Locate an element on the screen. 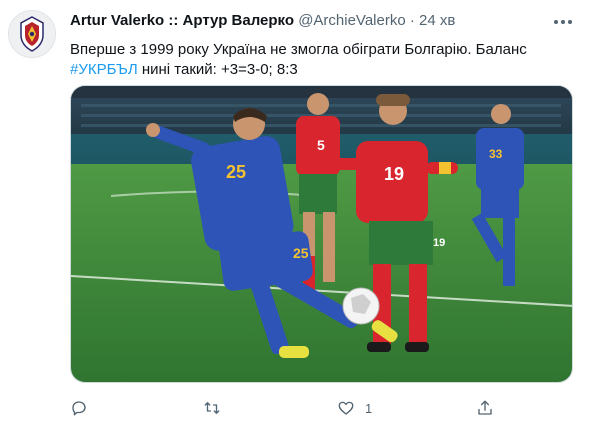 The height and width of the screenshot is (424, 589). svg-text: 33 is located at coordinates (496, 154).